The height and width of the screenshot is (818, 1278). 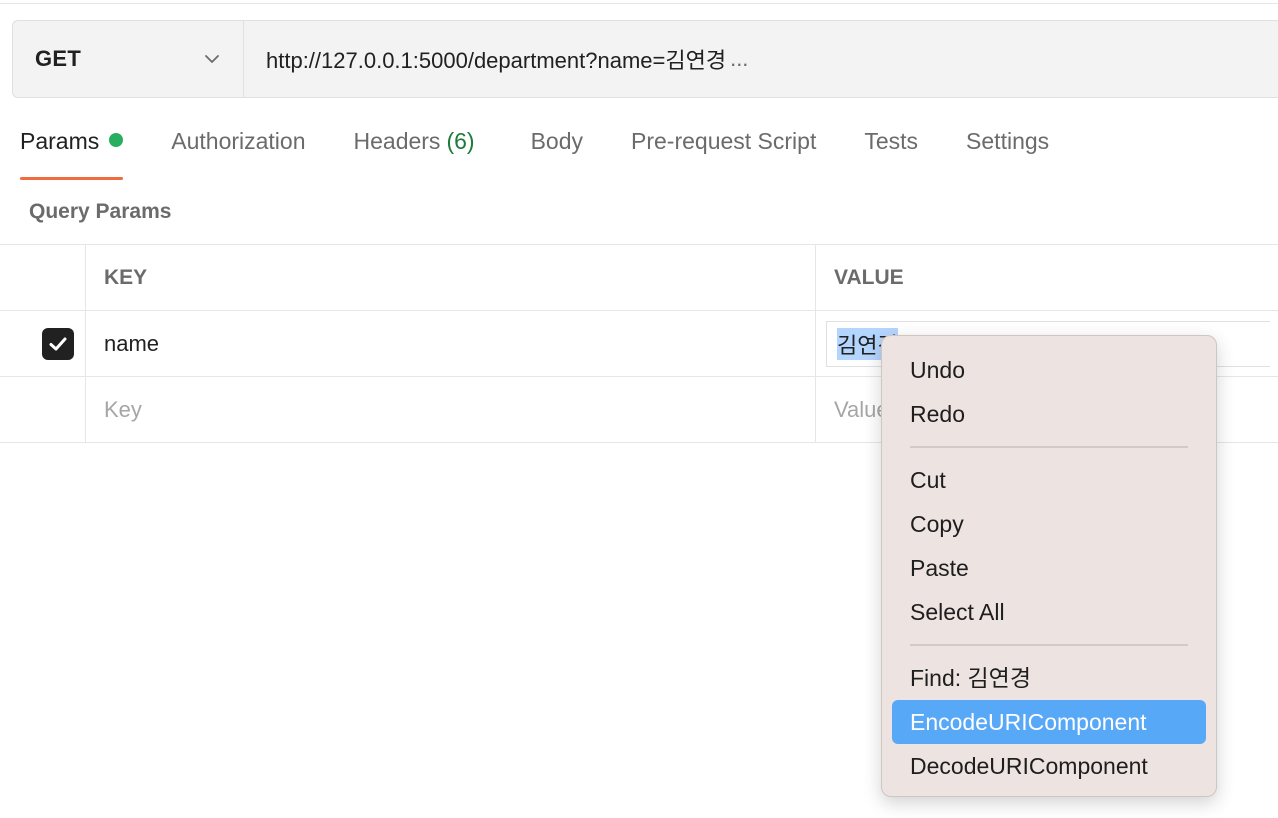 I want to click on menu-item-decode-uri-component: DecodeURIComponent, so click(x=1049, y=766).